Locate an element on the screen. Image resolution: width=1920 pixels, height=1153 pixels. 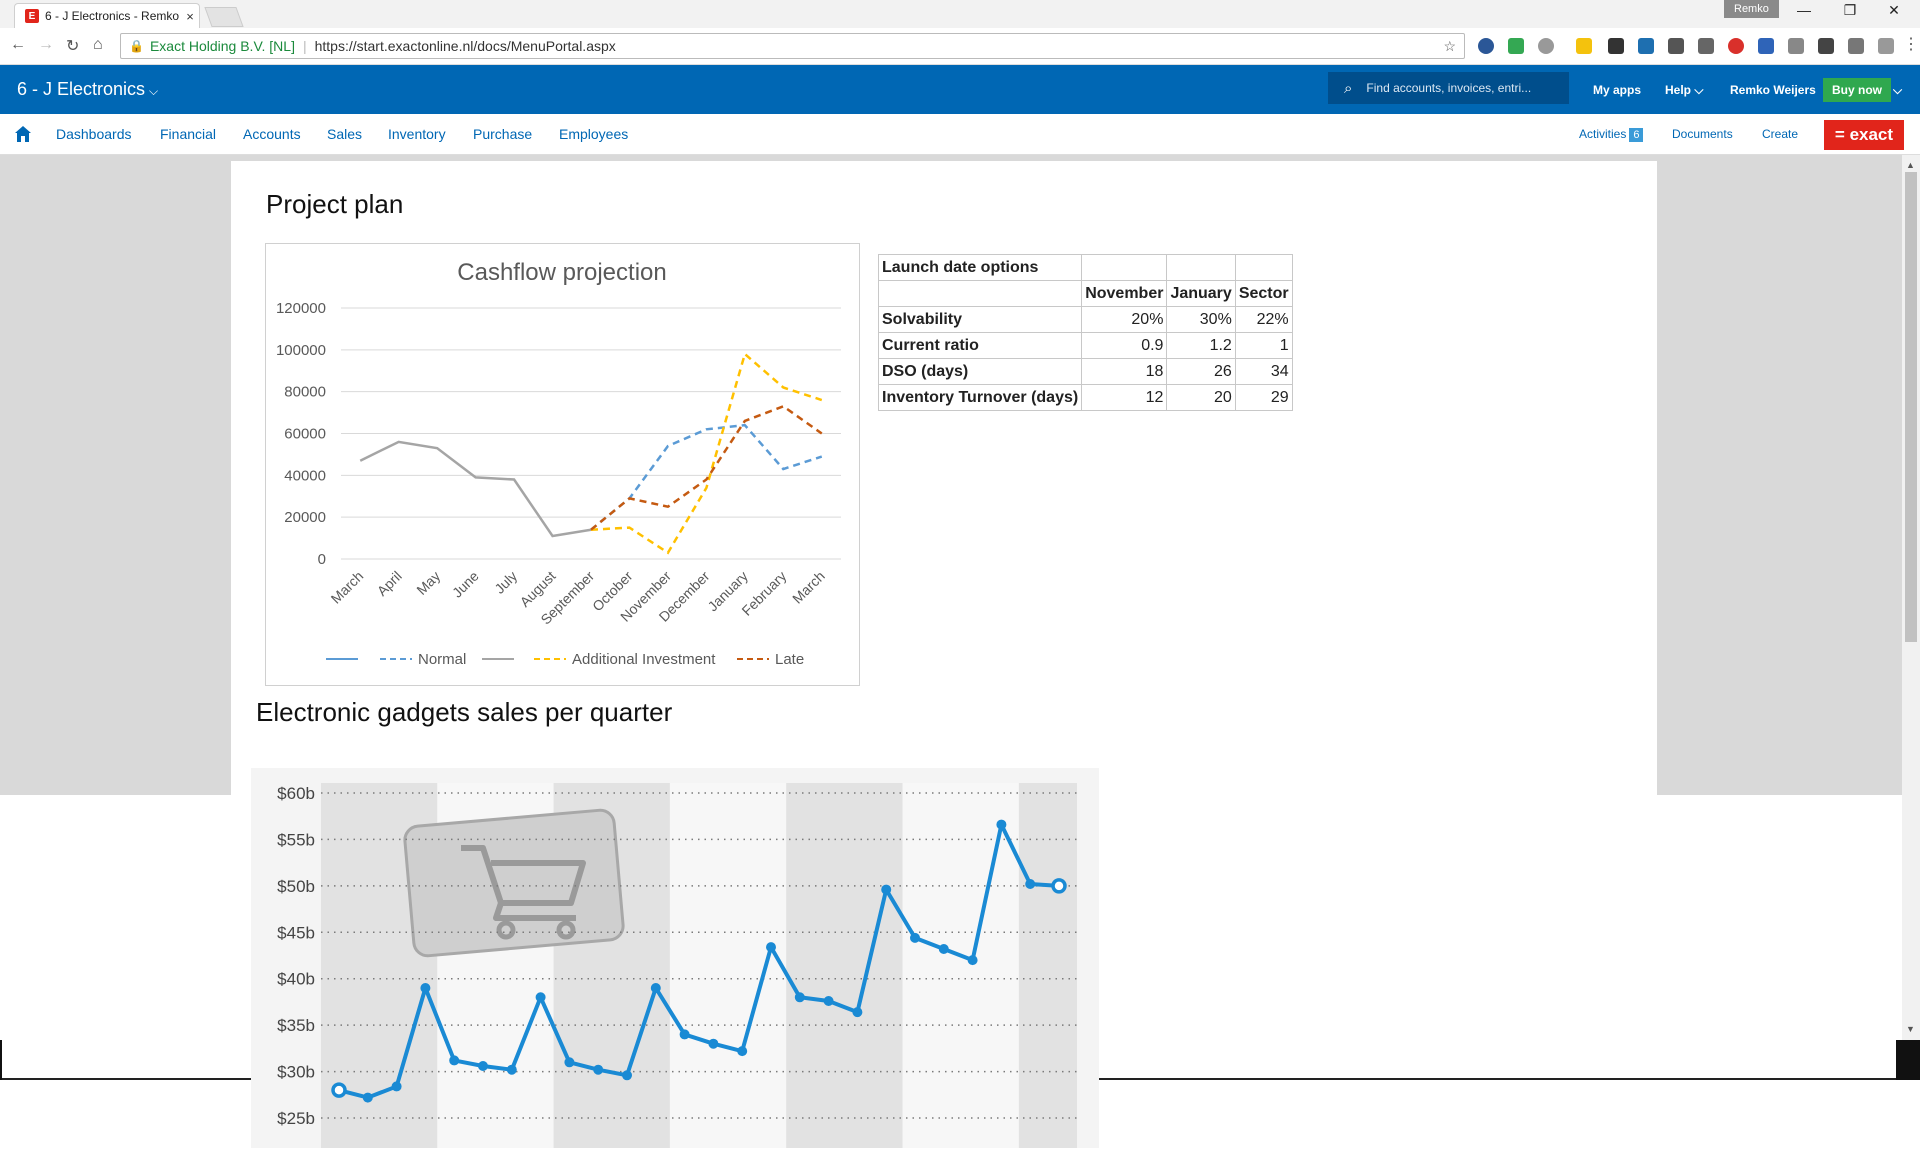
table-cell: 30% is located at coordinates (1201, 319).